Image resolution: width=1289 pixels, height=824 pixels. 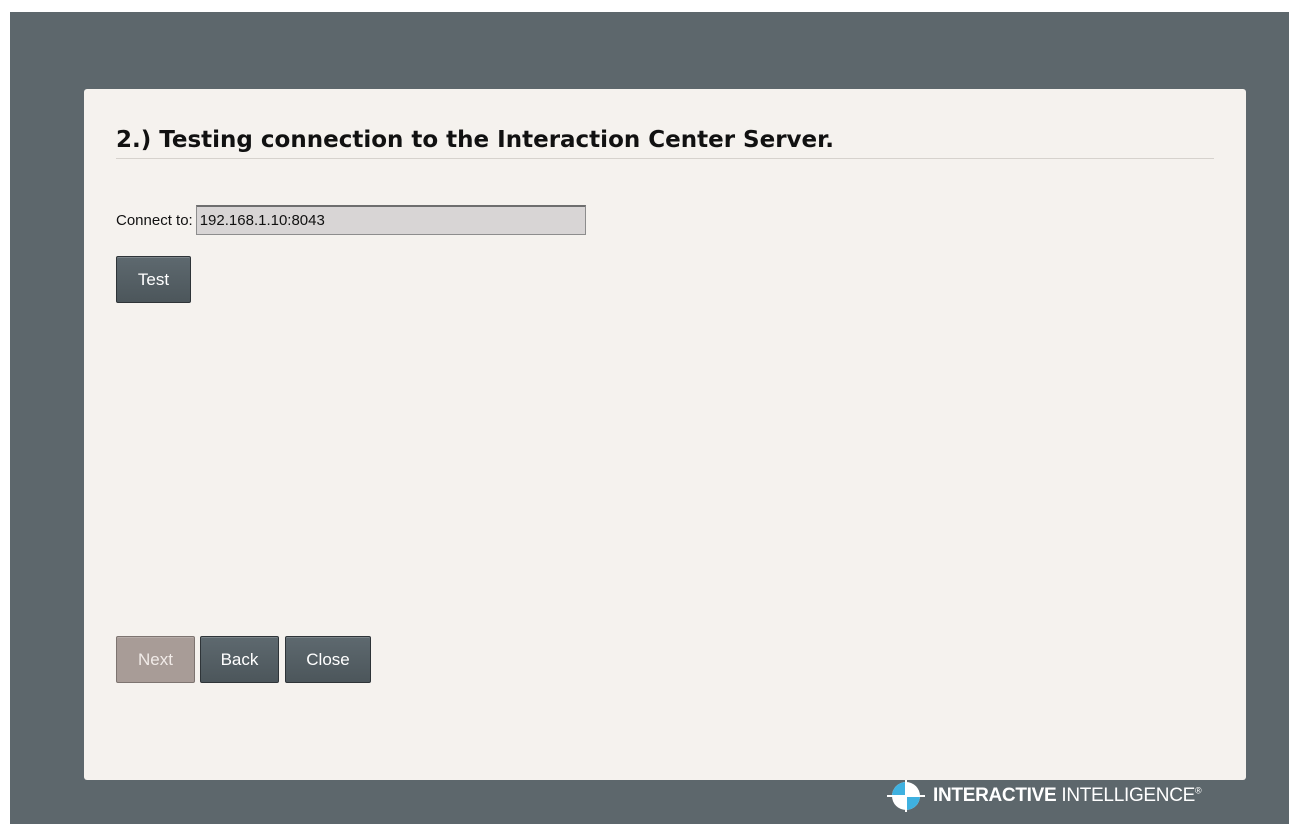 I want to click on brand-logo: INTERACTIVE INTELLIGENCE®, so click(x=1044, y=796).